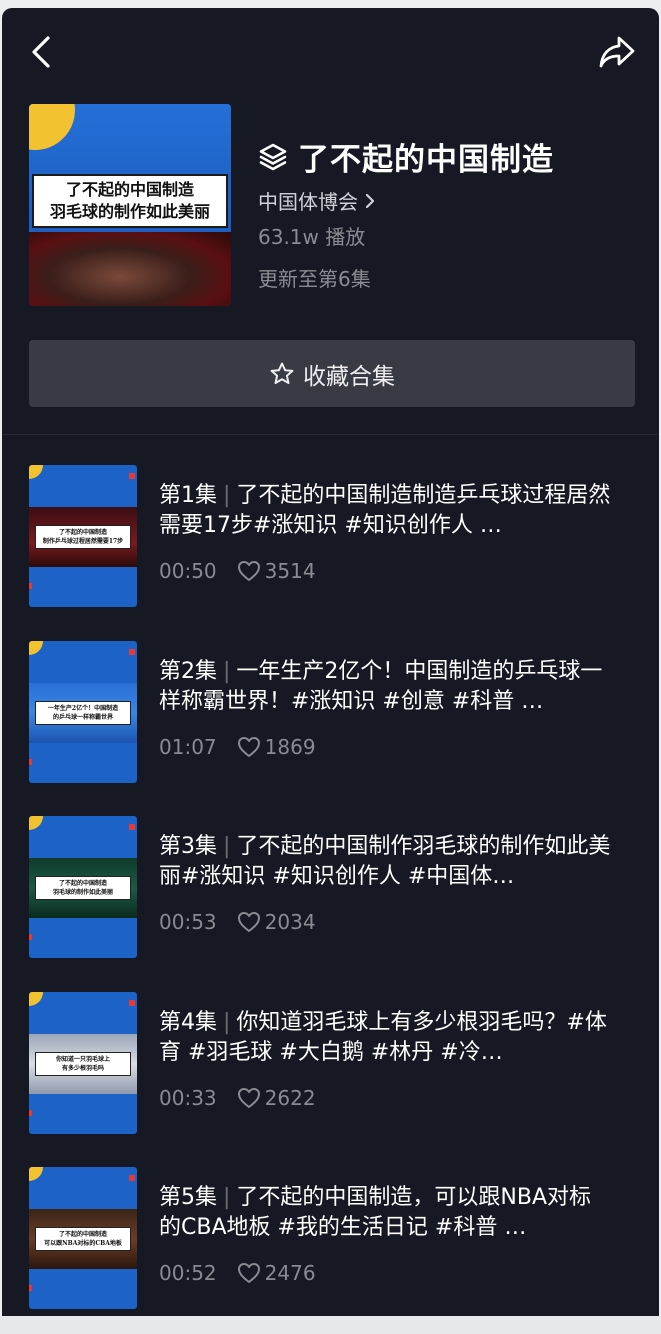 The width and height of the screenshot is (661, 1334). Describe the element at coordinates (130, 269) in the screenshot. I see `cover-photo` at that location.